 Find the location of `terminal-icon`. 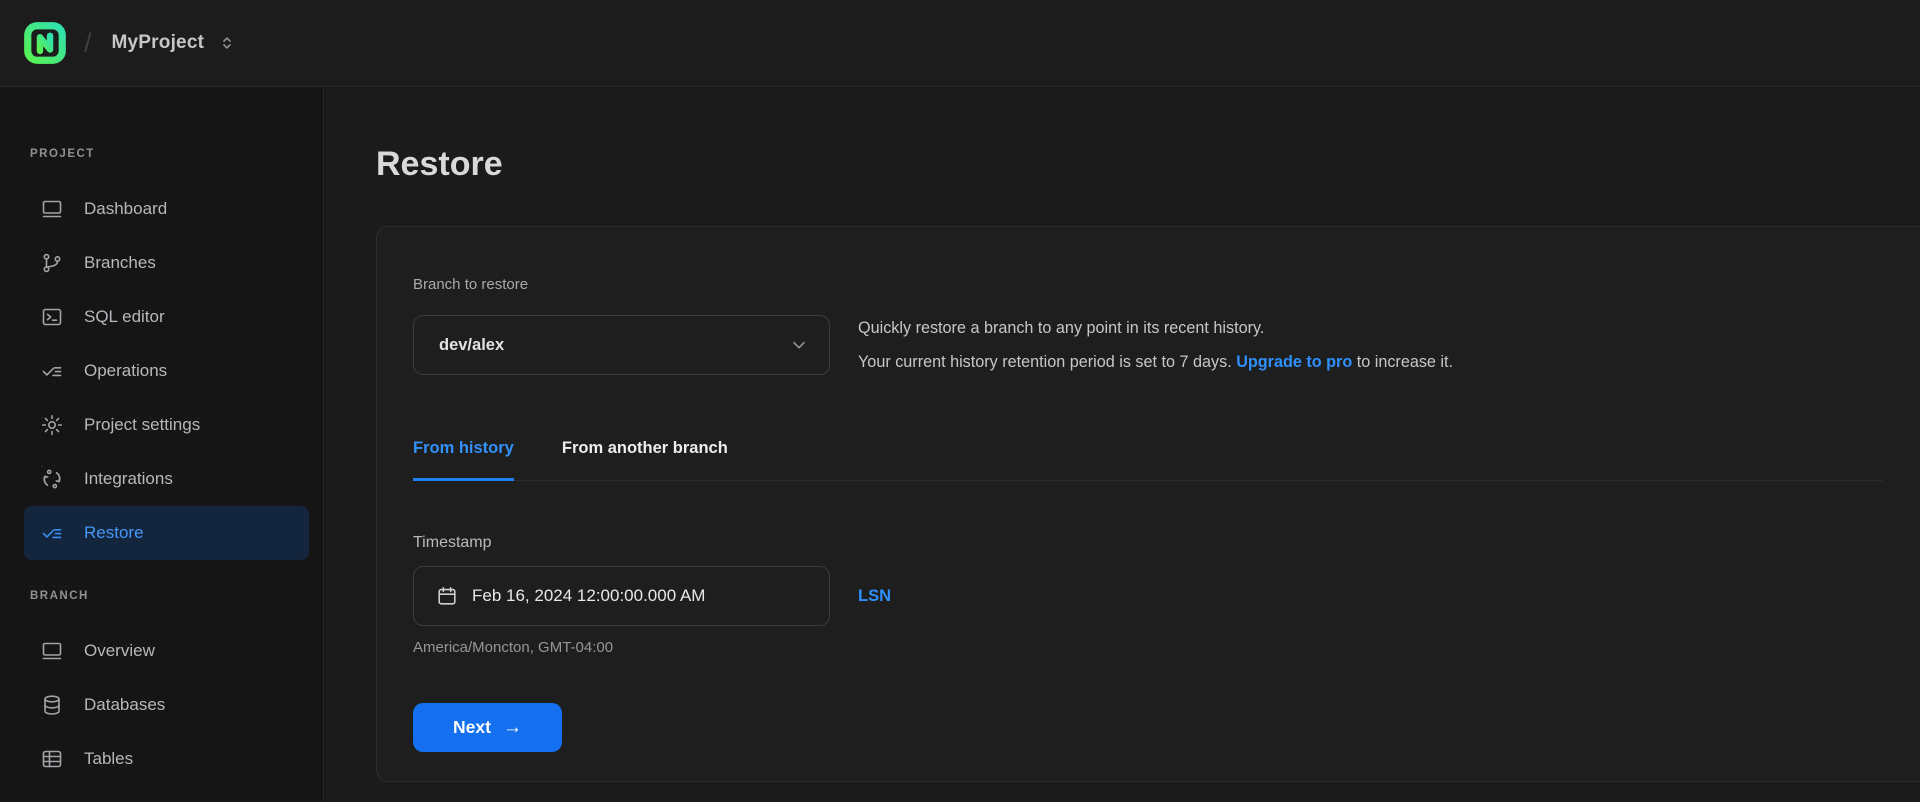

terminal-icon is located at coordinates (52, 317).